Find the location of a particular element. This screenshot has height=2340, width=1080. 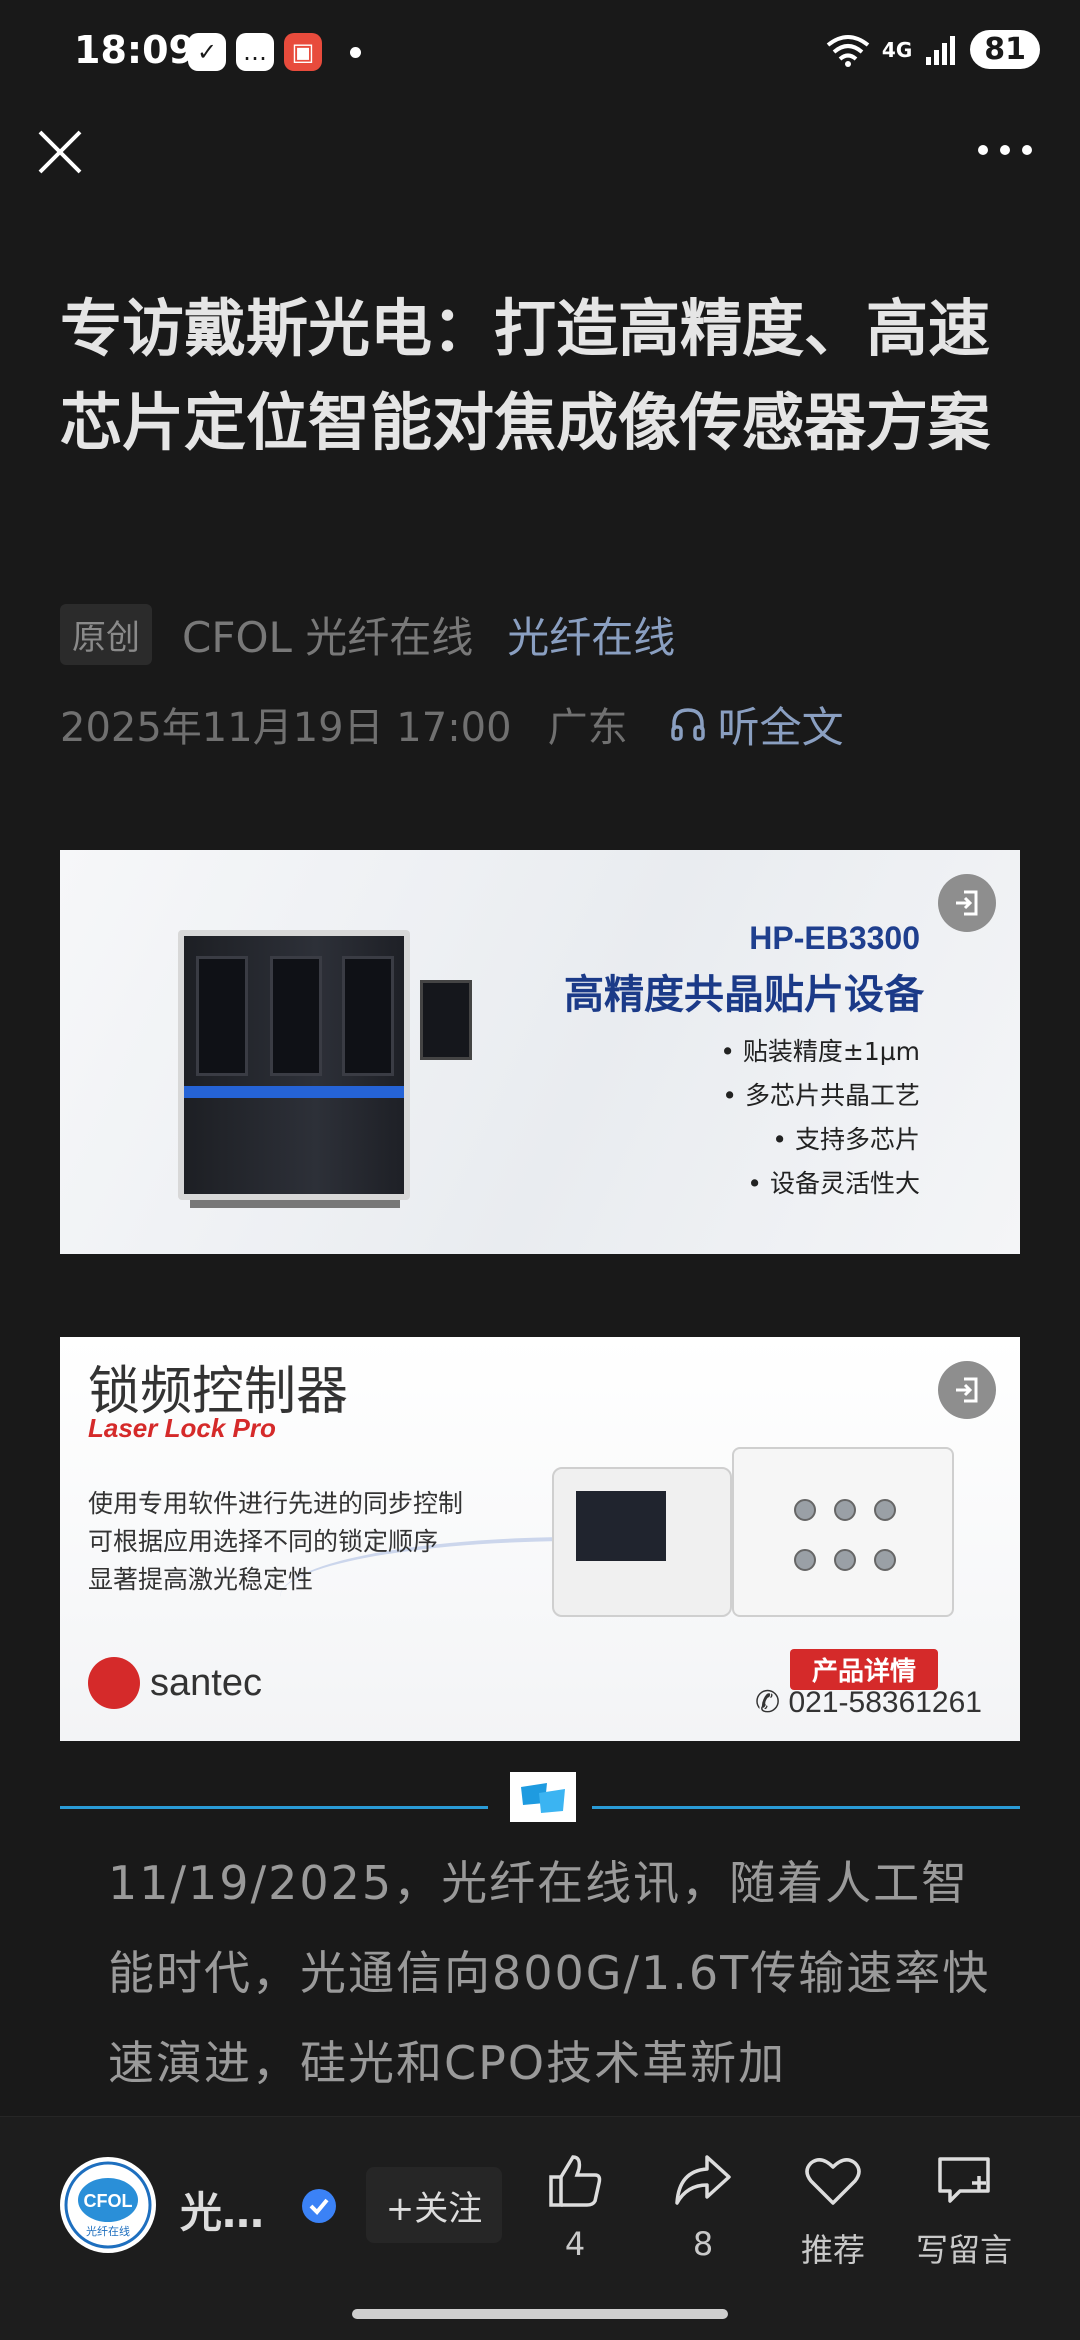

write-comment-button: 写留言 is located at coordinates (964, 2212).